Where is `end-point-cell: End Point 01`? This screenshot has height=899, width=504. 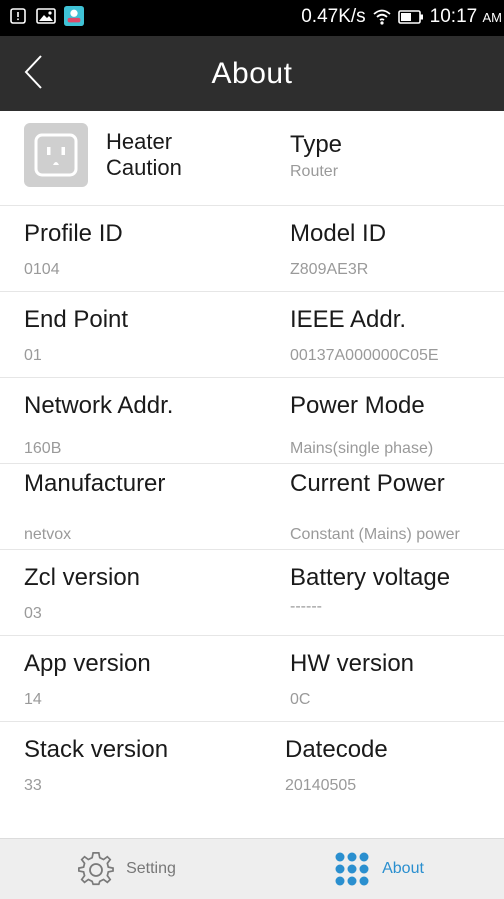 end-point-cell: End Point 01 is located at coordinates (149, 334).